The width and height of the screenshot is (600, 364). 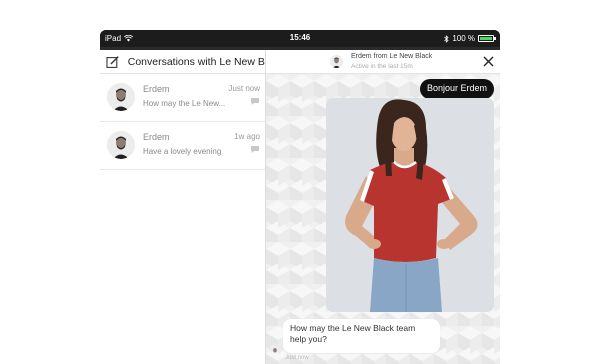 I want to click on sender-avatar, so click(x=275, y=348).